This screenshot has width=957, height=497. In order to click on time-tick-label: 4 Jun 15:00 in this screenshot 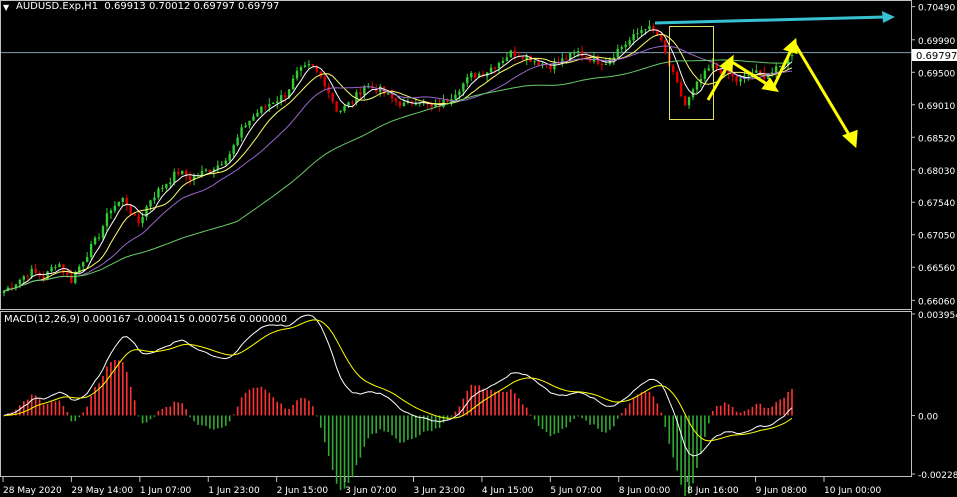, I will do `click(508, 491)`.